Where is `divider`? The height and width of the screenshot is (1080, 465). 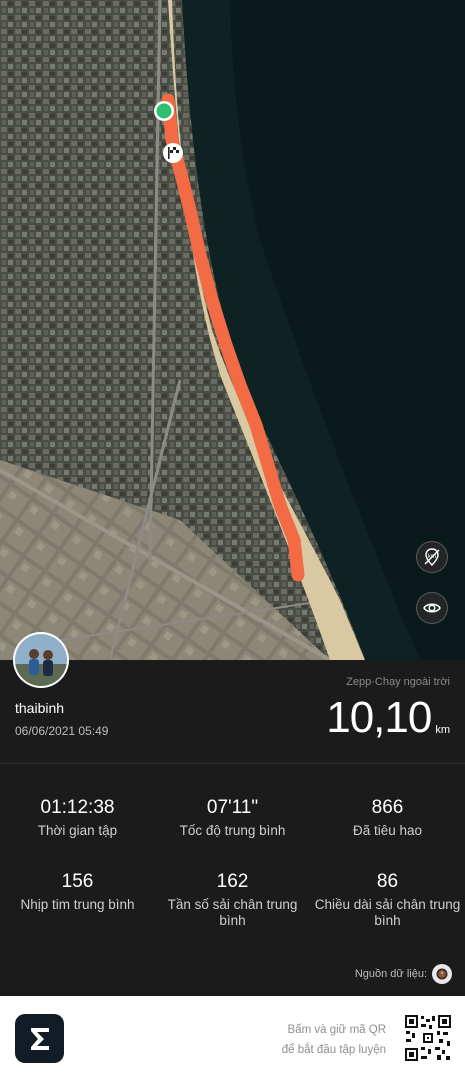 divider is located at coordinates (232, 763).